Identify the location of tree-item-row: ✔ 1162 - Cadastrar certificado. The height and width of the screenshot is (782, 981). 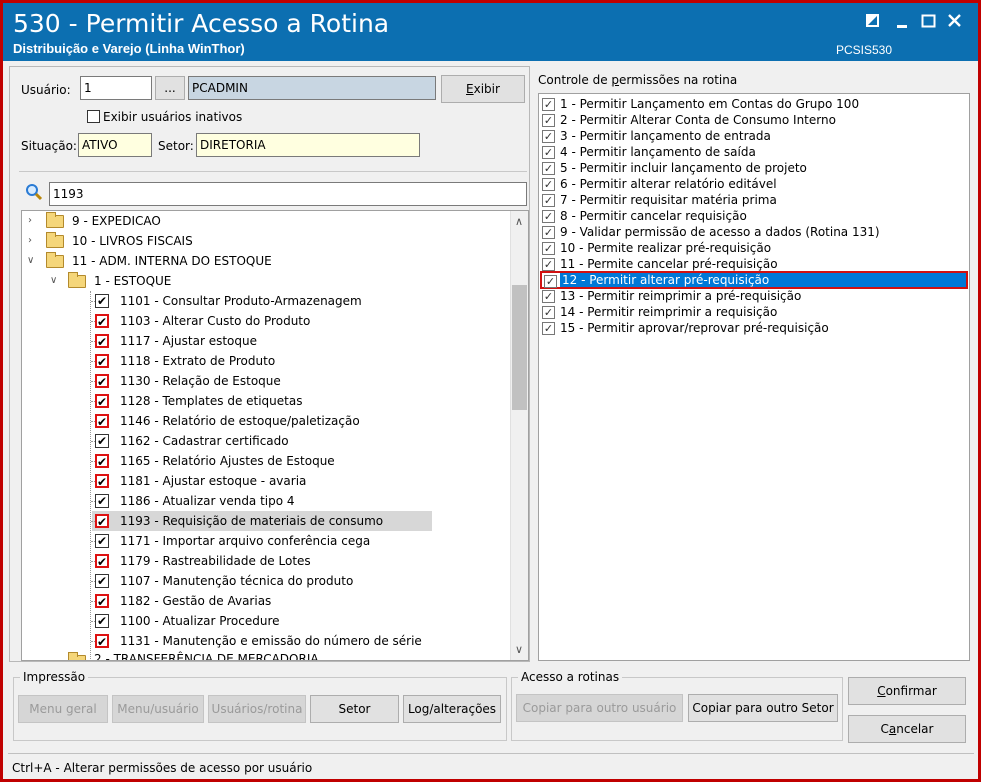
(266, 441).